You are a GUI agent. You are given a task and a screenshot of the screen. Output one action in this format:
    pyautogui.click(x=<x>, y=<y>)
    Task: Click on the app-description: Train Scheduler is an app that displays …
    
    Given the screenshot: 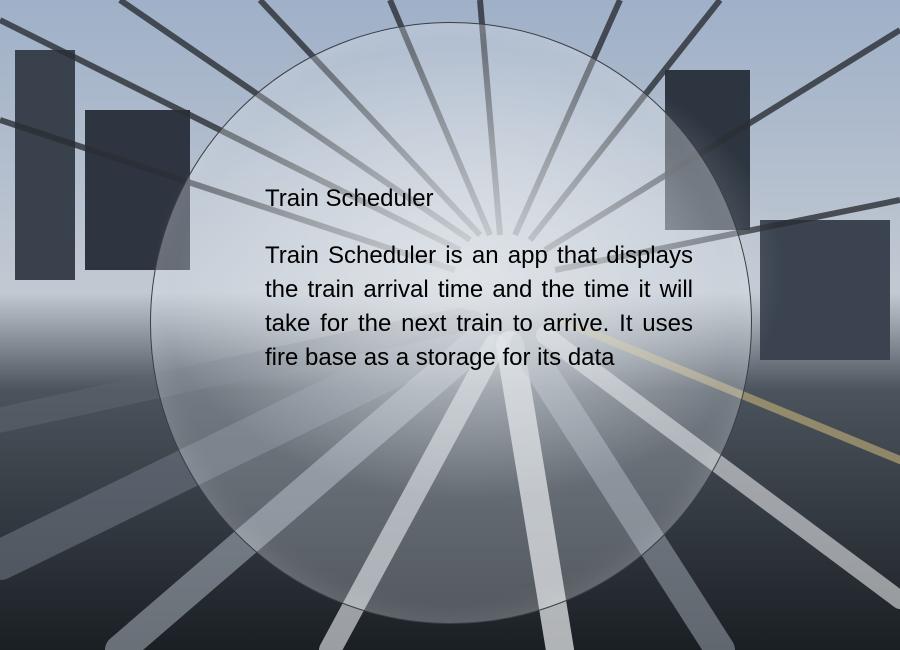 What is the action you would take?
    pyautogui.click(x=479, y=306)
    